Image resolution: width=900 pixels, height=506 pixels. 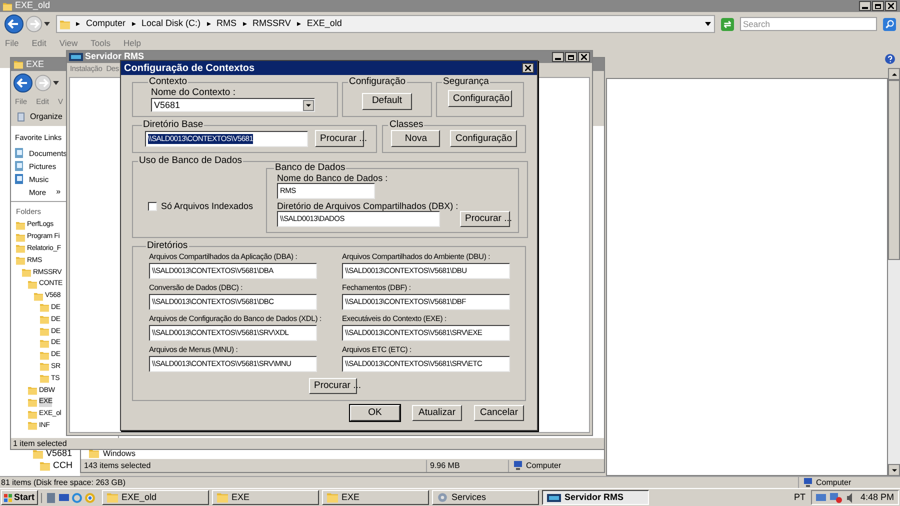 What do you see at coordinates (59, 454) in the screenshot?
I see `folder-tree-item: V5681` at bounding box center [59, 454].